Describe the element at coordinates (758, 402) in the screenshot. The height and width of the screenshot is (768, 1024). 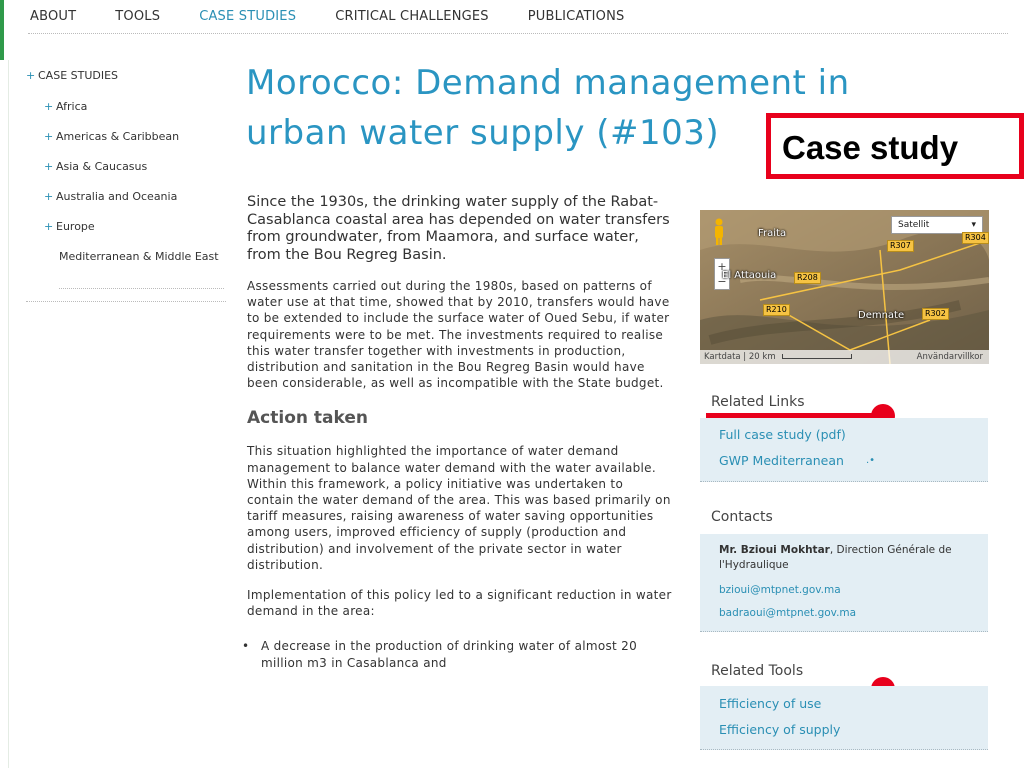
I see `related-links-heading: Related Links` at that location.